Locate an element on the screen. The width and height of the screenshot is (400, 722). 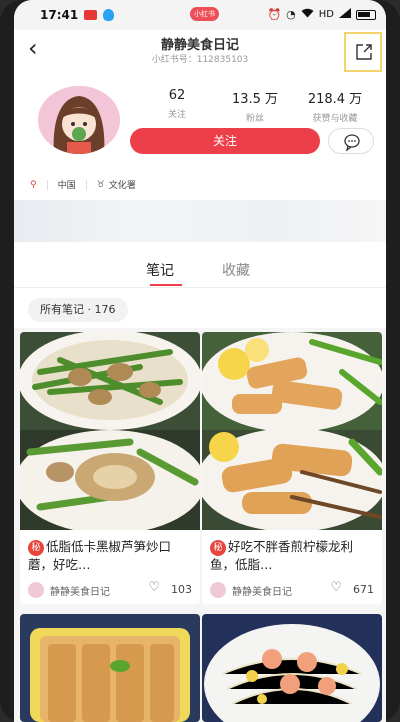
avatar is located at coordinates (79, 120).